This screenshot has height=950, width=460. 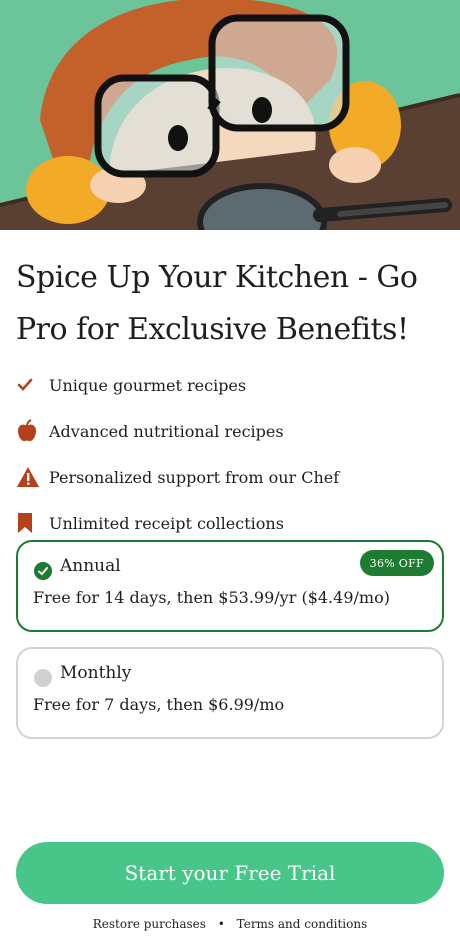 I want to click on restore-purchases-link: Restore purchases, so click(x=149, y=924).